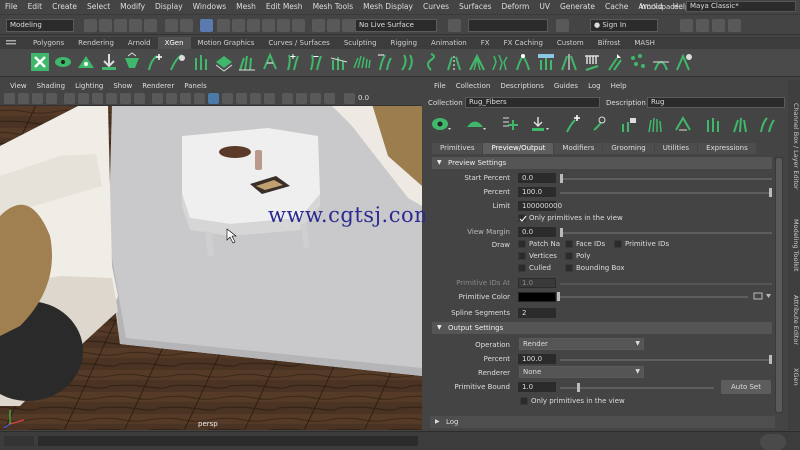  Describe the element at coordinates (532, 102) in the screenshot. I see `collection-dropdown: Rug_Fibers` at that location.